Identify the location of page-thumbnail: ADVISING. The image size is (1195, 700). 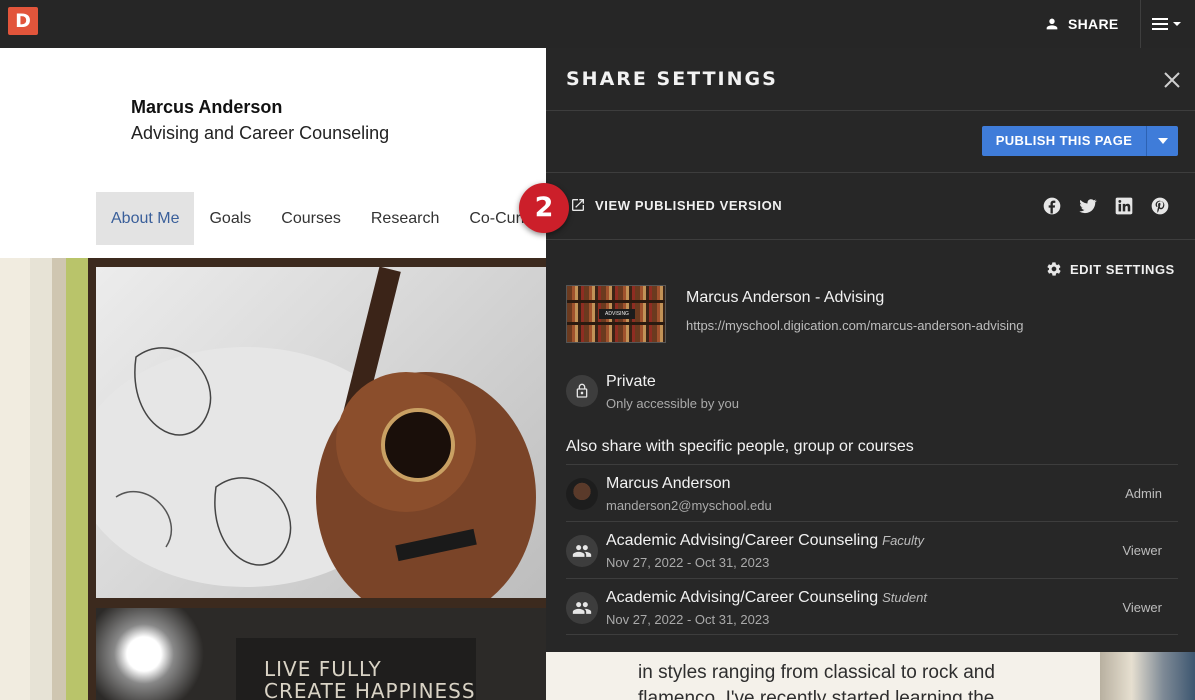
(616, 314).